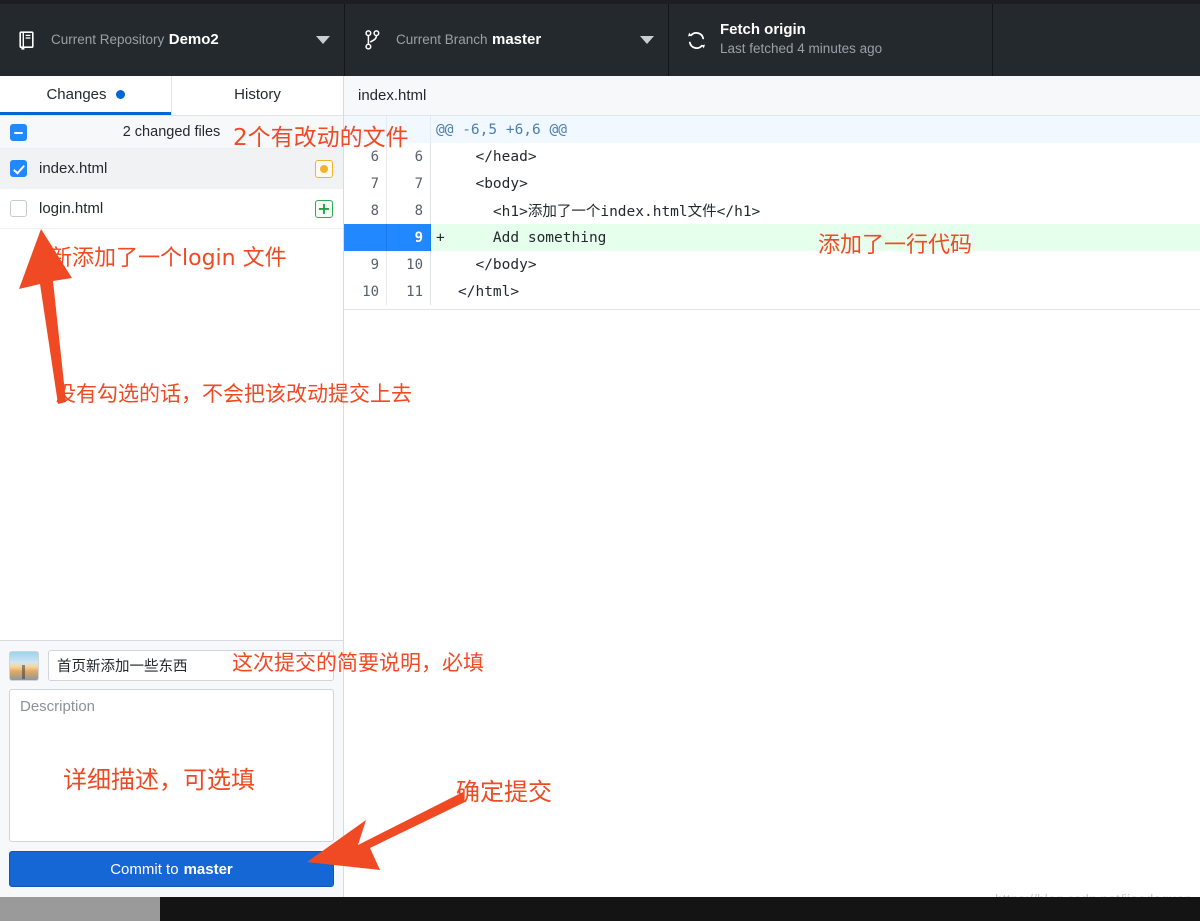 The image size is (1200, 921). What do you see at coordinates (365, 291) in the screenshot?
I see `gutter-old: 10` at bounding box center [365, 291].